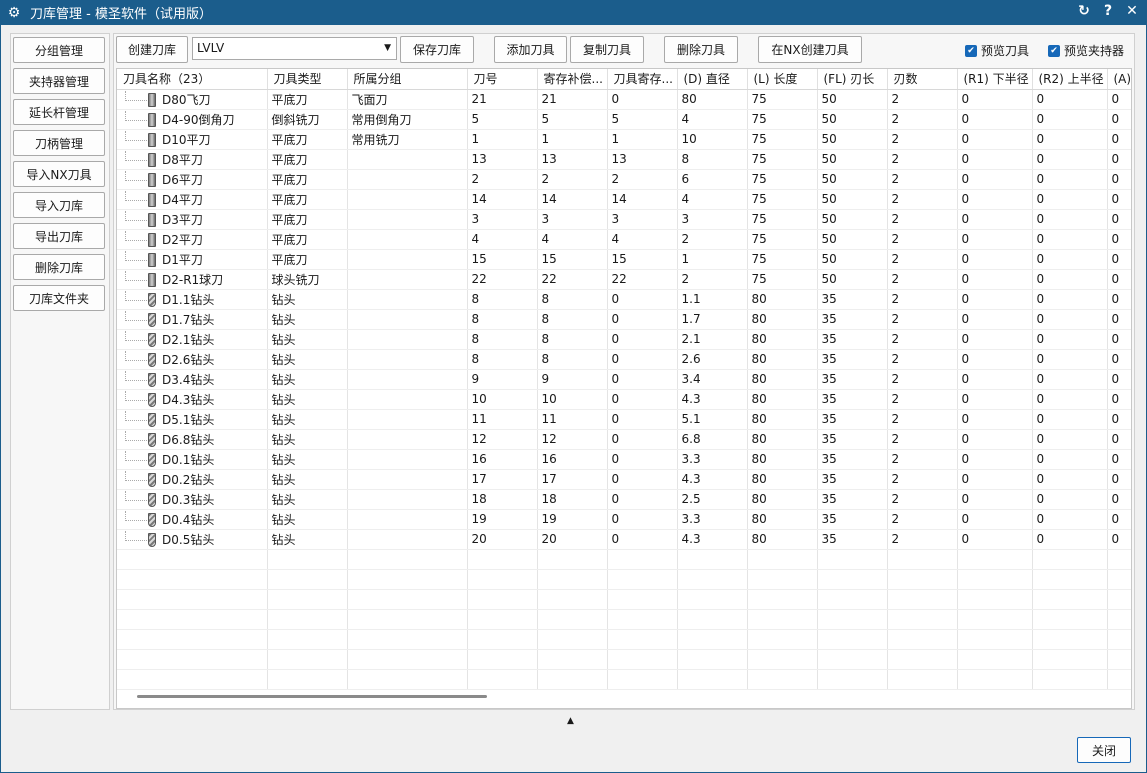  Describe the element at coordinates (59, 236) in the screenshot. I see `export-library-button: 导出刀库` at that location.